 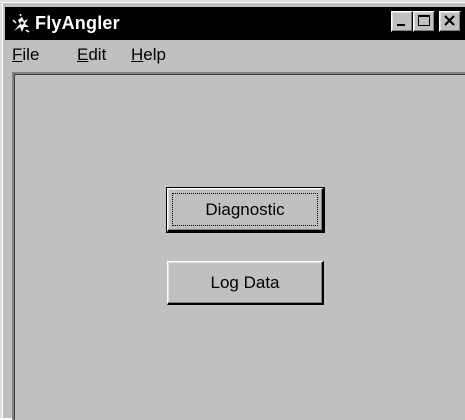 What do you see at coordinates (17, 54) in the screenshot?
I see `menu-file-mnemonic: F` at bounding box center [17, 54].